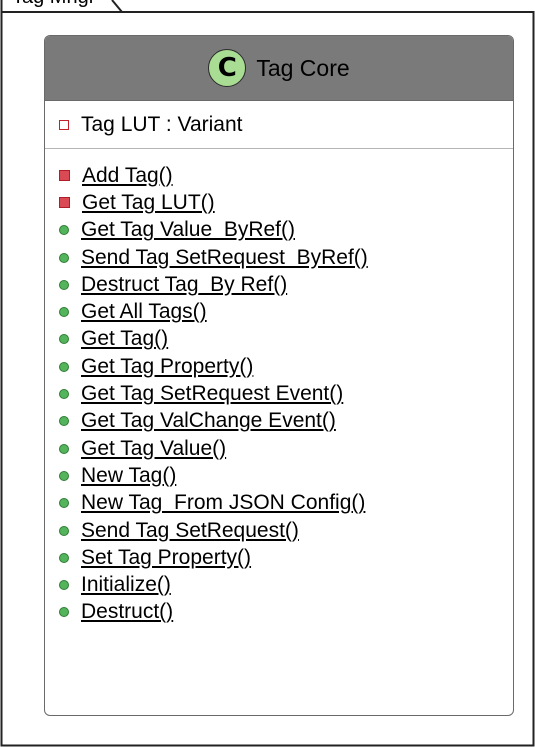 The width and height of the screenshot is (535, 747). I want to click on operation-row: Get All Tags(), so click(286, 311).